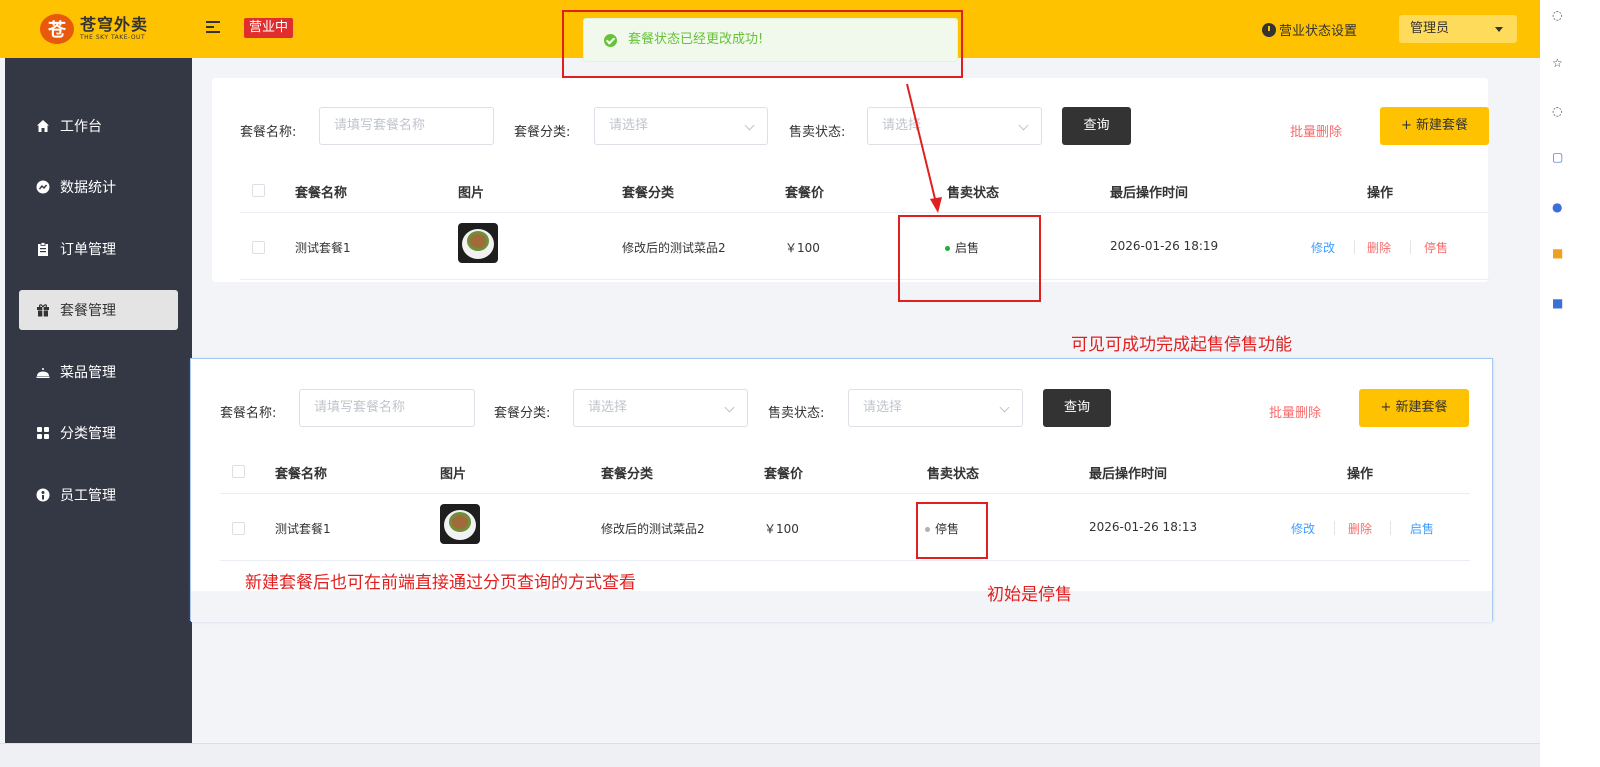  I want to click on annotation-arrow-icon, so click(924, 148).